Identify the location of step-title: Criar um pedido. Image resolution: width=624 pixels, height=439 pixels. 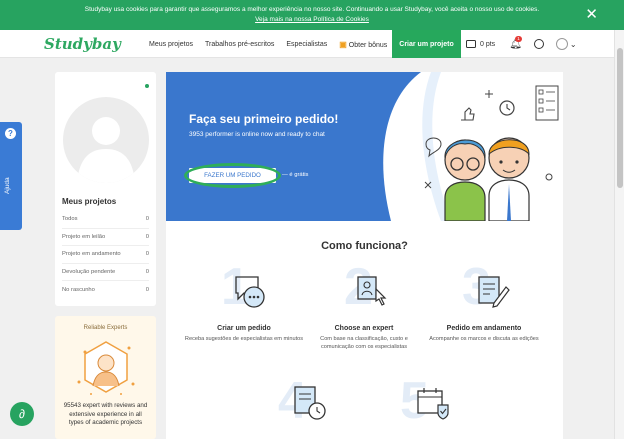
(244, 328).